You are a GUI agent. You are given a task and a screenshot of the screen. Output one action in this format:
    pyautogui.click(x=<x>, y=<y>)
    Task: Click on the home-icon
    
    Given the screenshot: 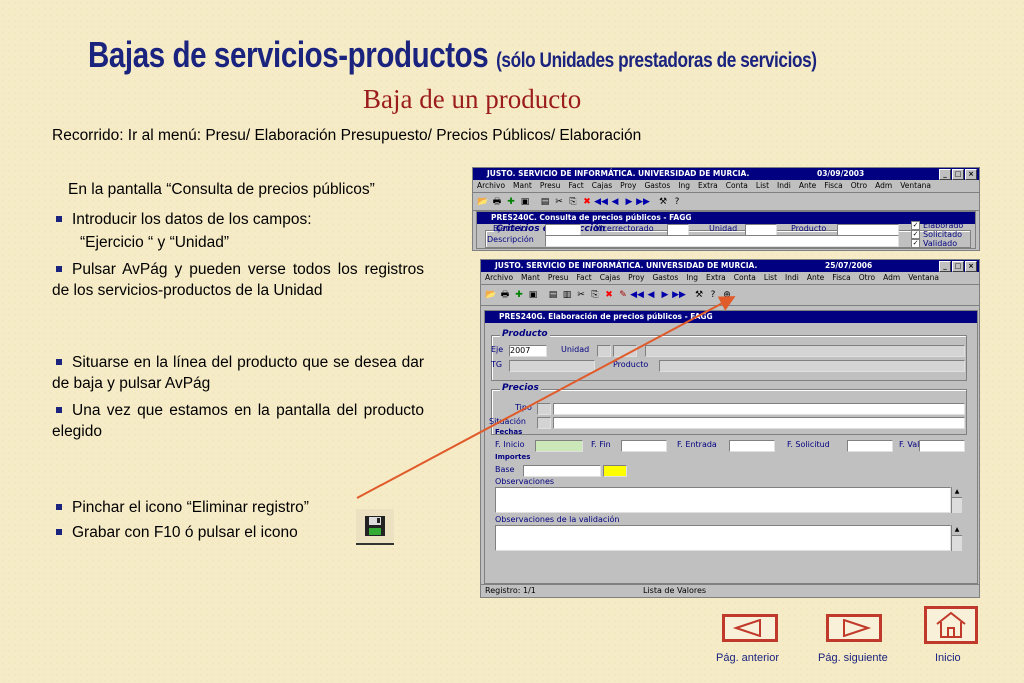 What is the action you would take?
    pyautogui.click(x=951, y=624)
    